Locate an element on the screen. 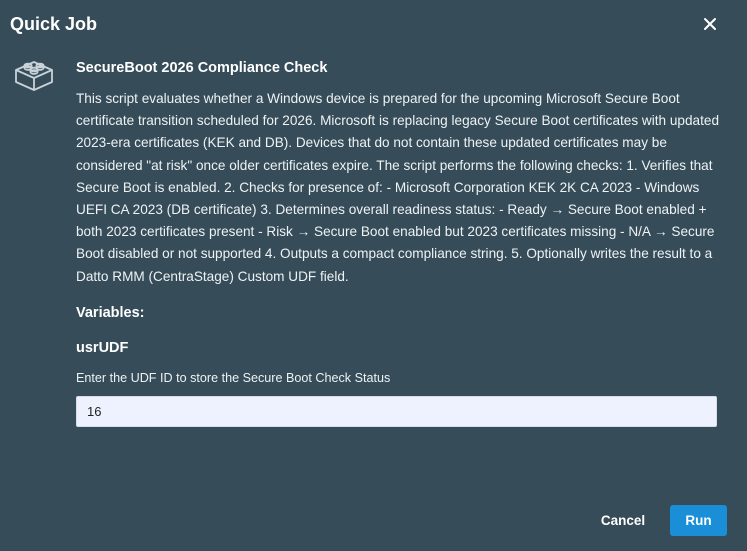  close-icon is located at coordinates (710, 24).